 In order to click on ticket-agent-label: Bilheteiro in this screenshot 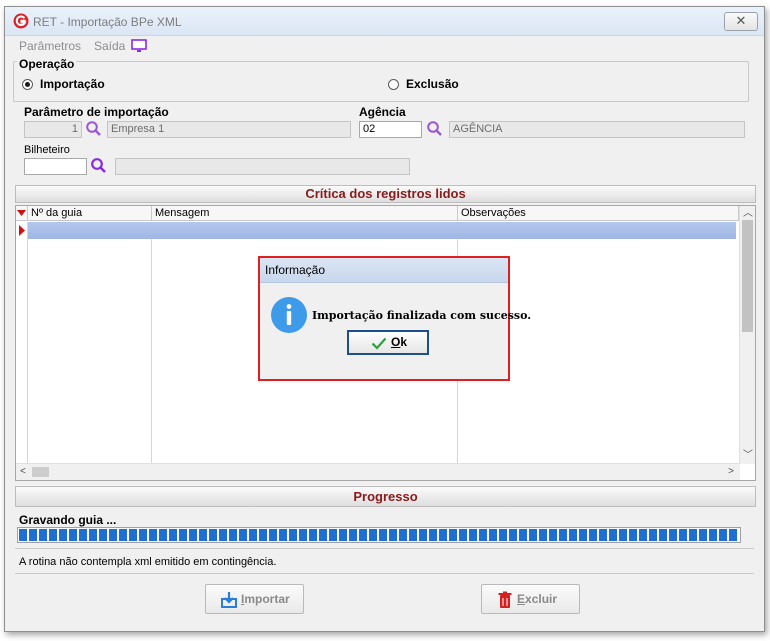, I will do `click(47, 150)`.